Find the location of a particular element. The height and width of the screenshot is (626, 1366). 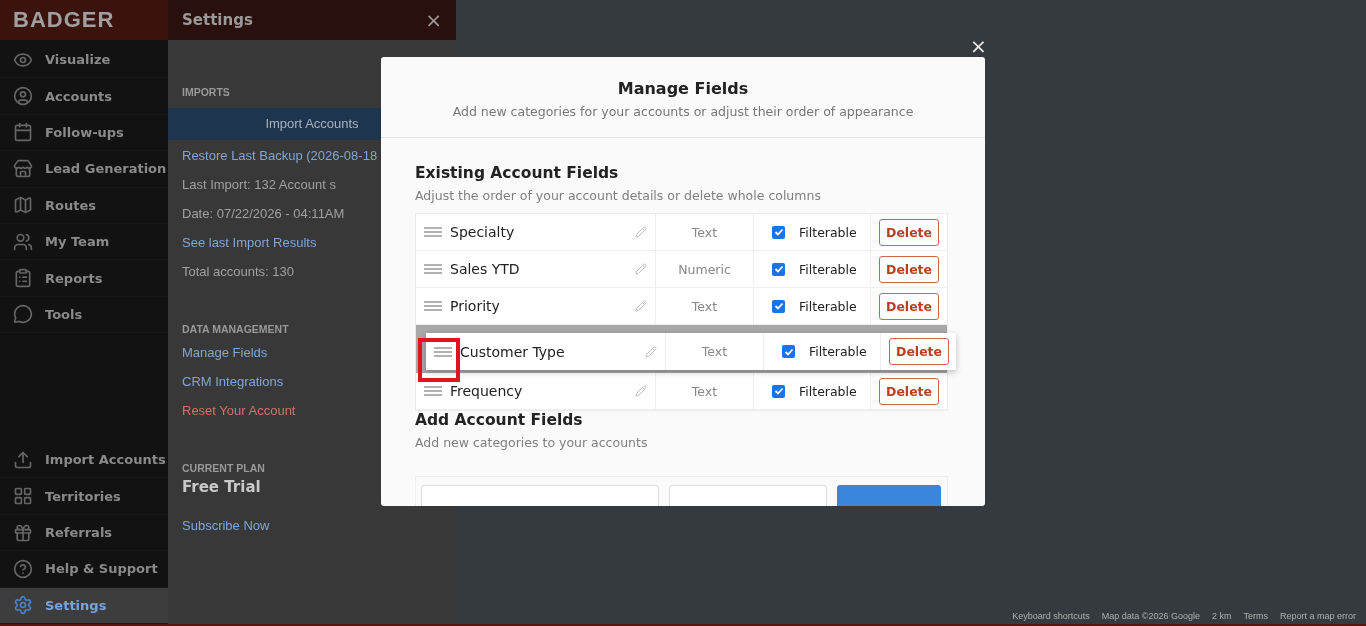

panel-link: CRM Integrations is located at coordinates (233, 388).